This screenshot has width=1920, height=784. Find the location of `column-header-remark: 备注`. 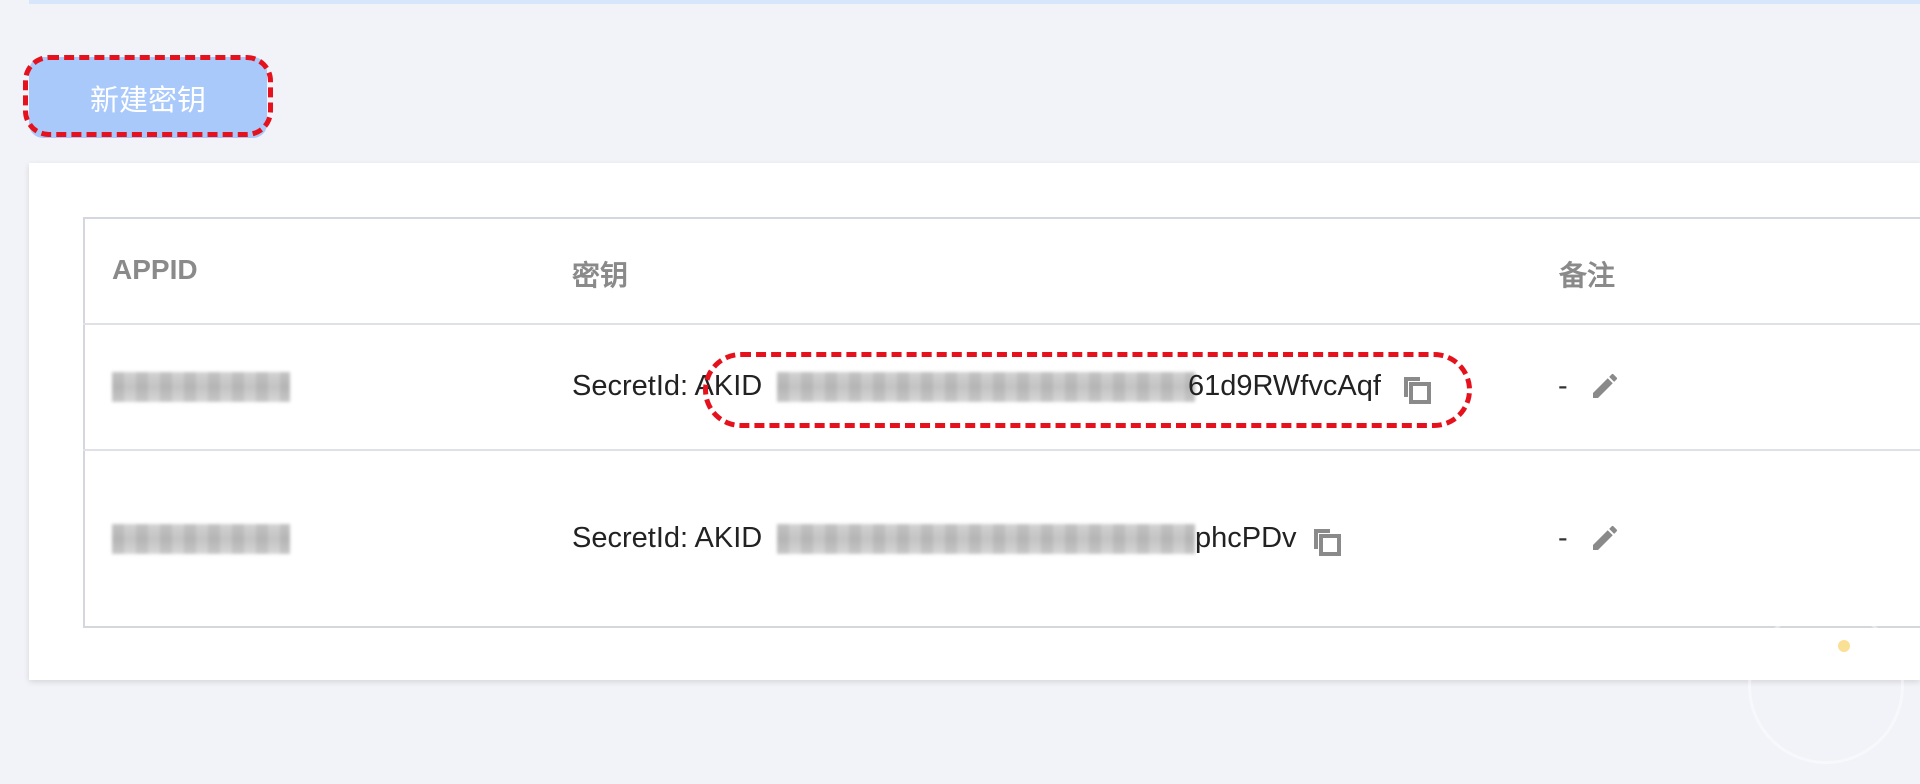

column-header-remark: 备注 is located at coordinates (1587, 275).